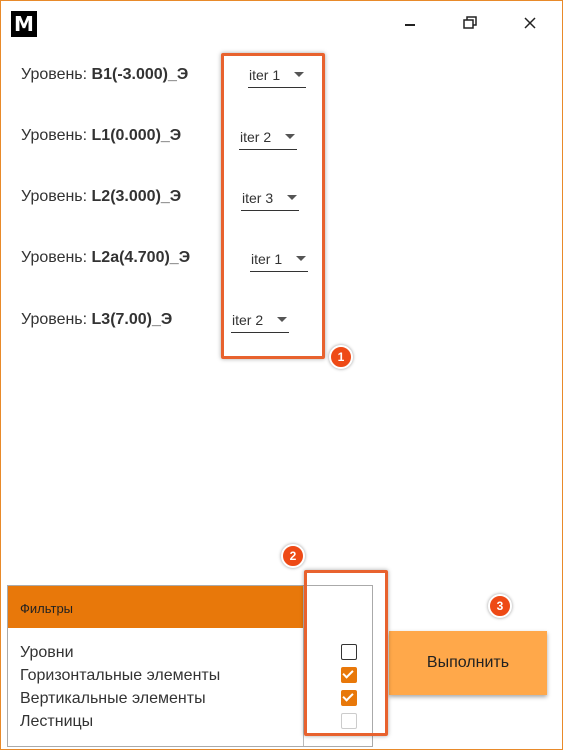 The width and height of the screenshot is (563, 750). Describe the element at coordinates (24, 24) in the screenshot. I see `app-logo-icon: M` at that location.